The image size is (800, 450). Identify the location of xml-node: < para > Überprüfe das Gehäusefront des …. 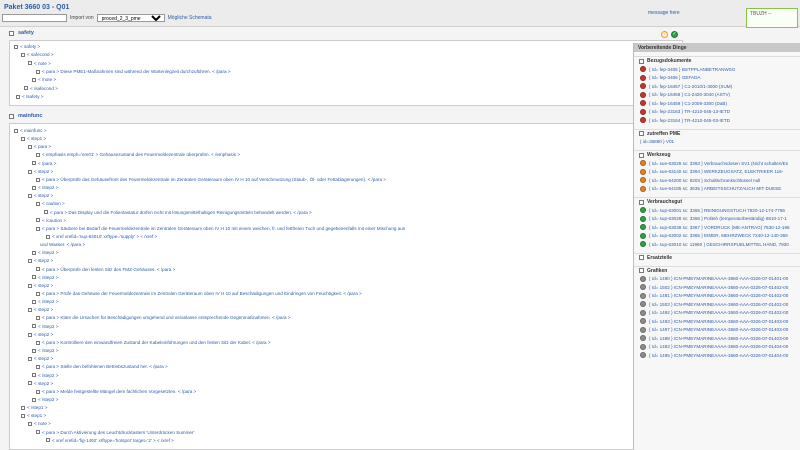
(211, 180).